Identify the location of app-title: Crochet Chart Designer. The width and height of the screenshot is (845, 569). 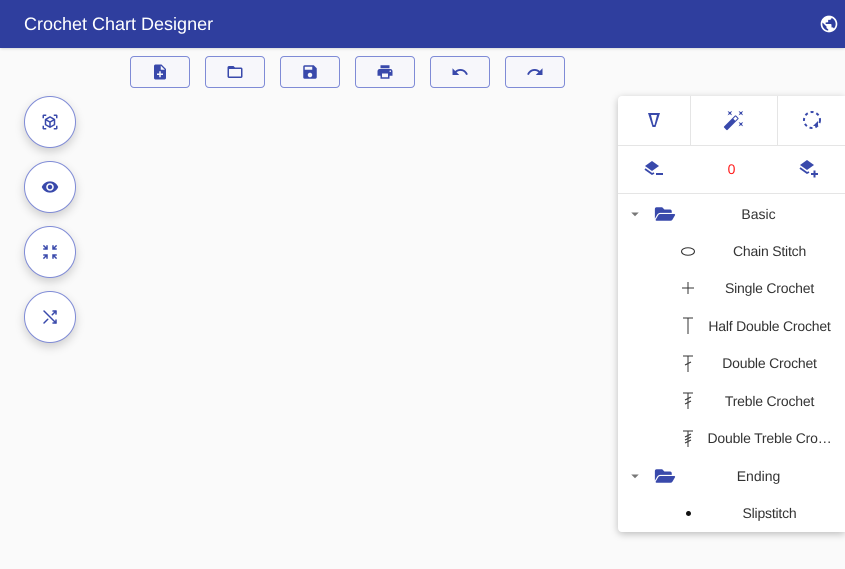
(119, 24).